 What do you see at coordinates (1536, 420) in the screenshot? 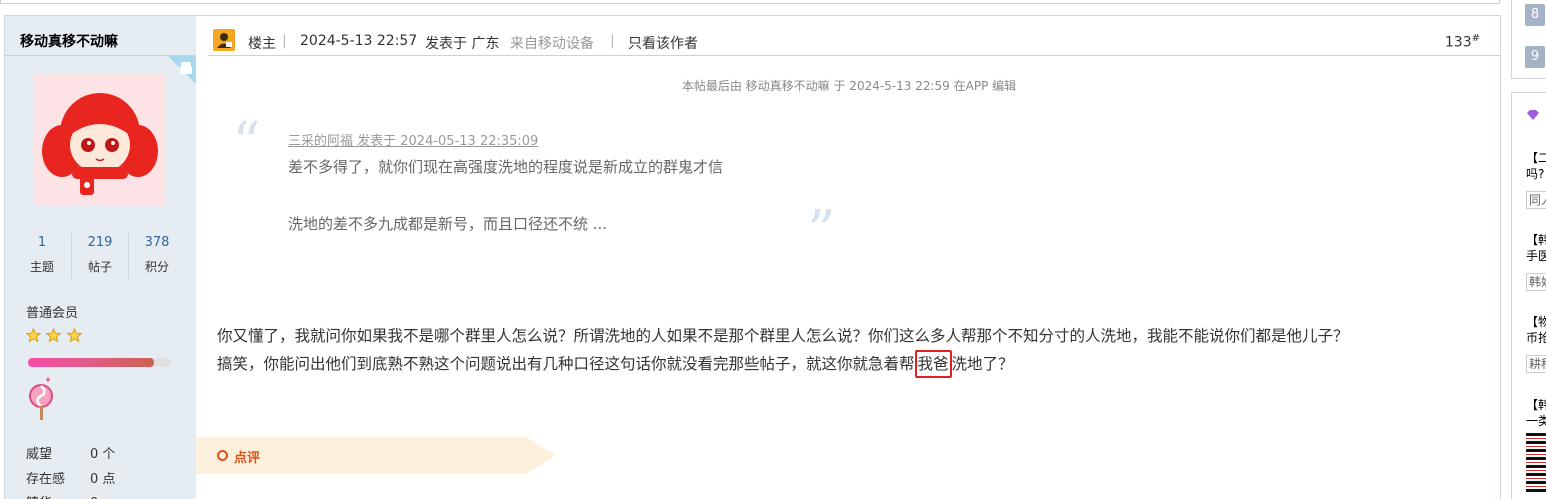
I see `recommend-title: 一类` at bounding box center [1536, 420].